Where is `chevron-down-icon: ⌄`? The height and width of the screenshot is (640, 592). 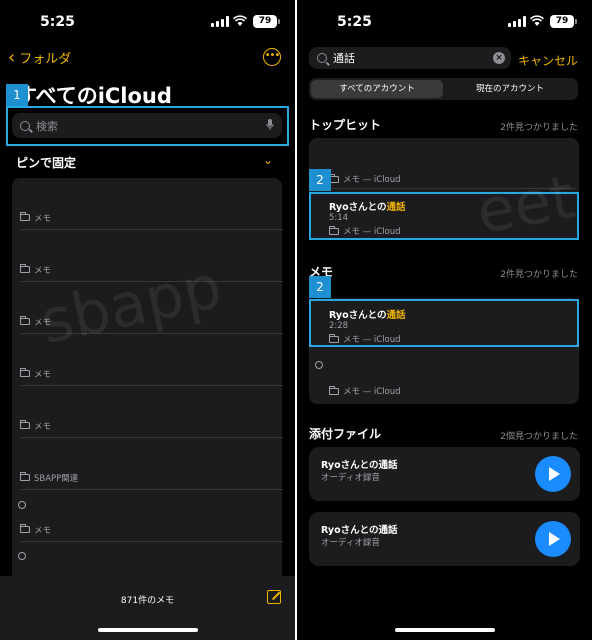 chevron-down-icon: ⌄ is located at coordinates (268, 160).